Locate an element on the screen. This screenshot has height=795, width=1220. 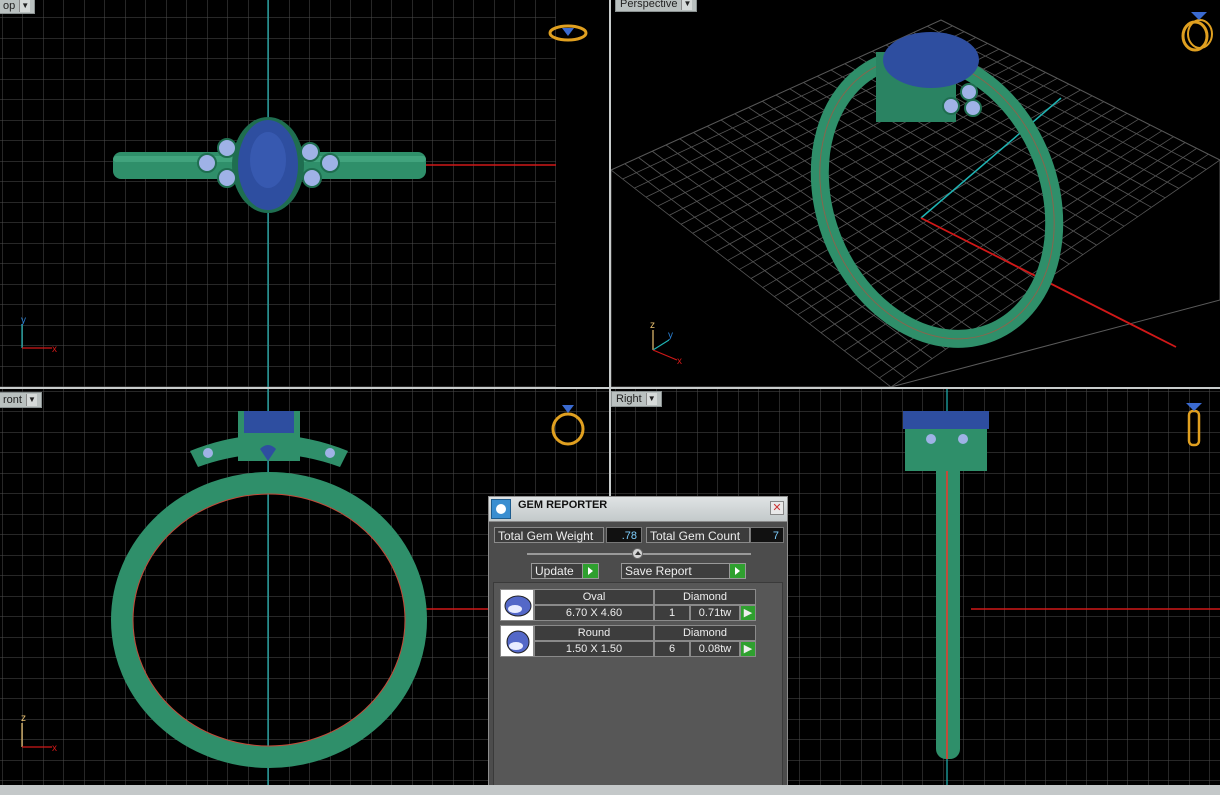
gem-row-round: Round Diamond 1.50 X 1.50 6 0.08tw ▶ is located at coordinates (628, 641).